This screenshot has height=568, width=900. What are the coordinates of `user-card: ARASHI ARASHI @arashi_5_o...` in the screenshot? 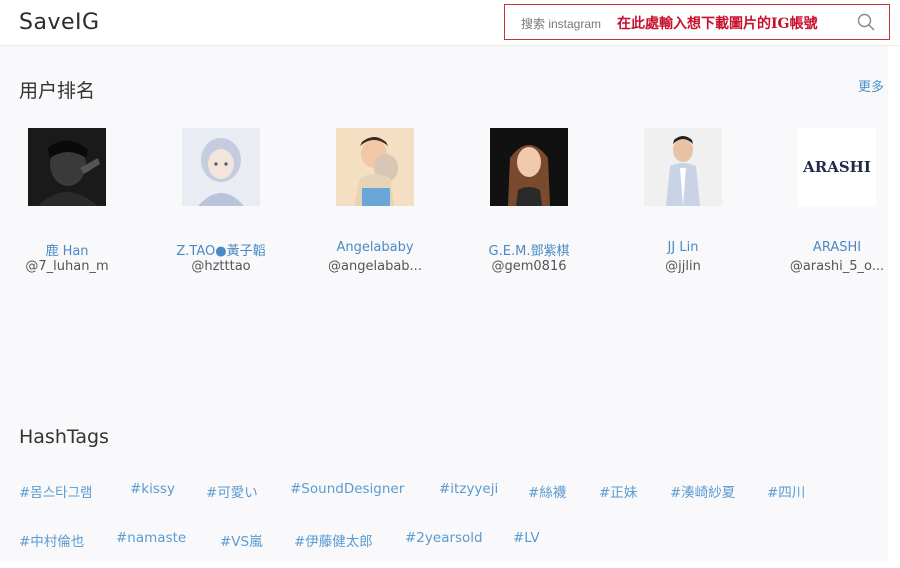 It's located at (831, 208).